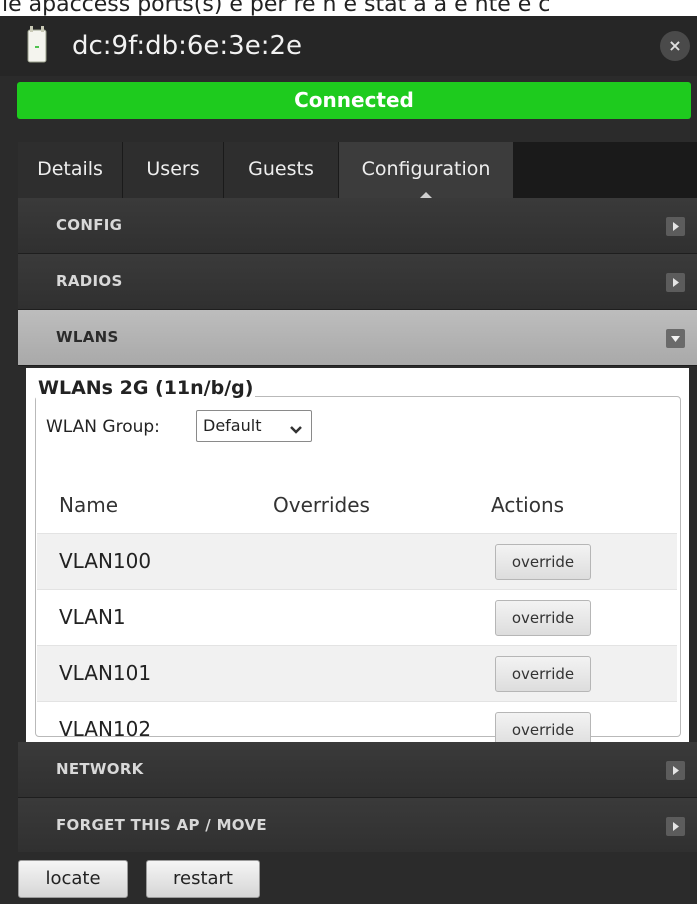 The image size is (697, 904). Describe the element at coordinates (100, 769) in the screenshot. I see `section-label: NETWORK` at that location.